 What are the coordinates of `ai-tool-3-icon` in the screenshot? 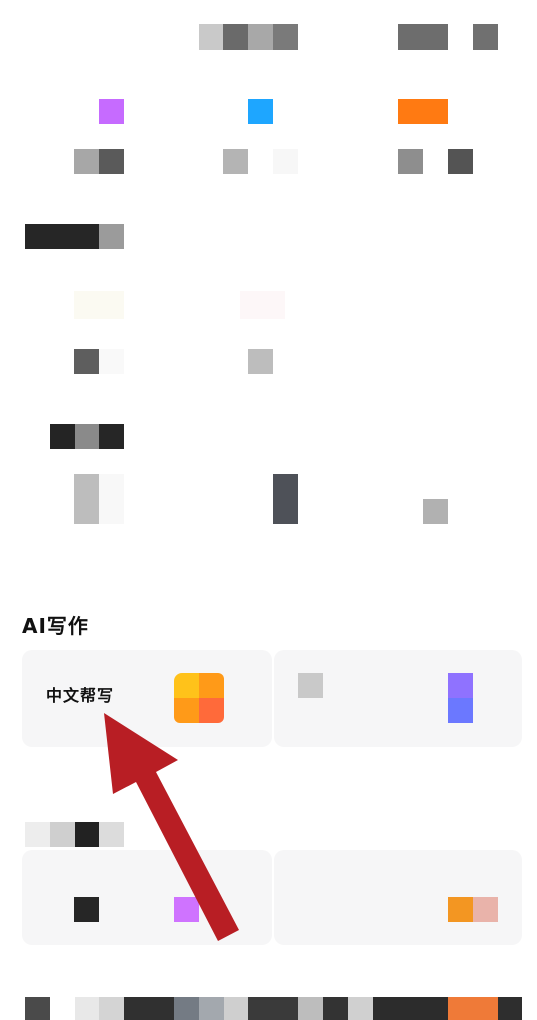 It's located at (186, 909).